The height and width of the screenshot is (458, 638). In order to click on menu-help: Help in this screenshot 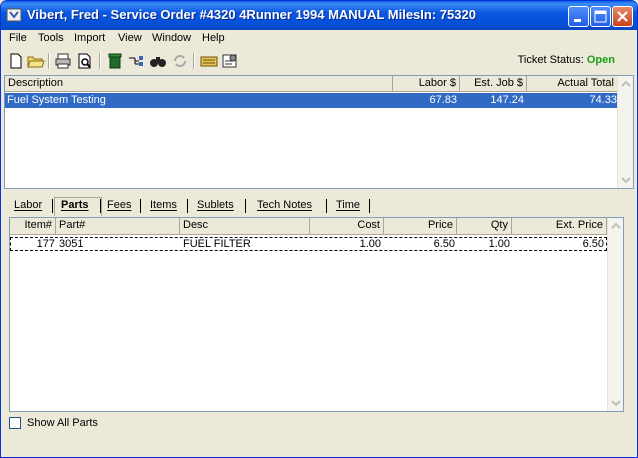, I will do `click(213, 38)`.